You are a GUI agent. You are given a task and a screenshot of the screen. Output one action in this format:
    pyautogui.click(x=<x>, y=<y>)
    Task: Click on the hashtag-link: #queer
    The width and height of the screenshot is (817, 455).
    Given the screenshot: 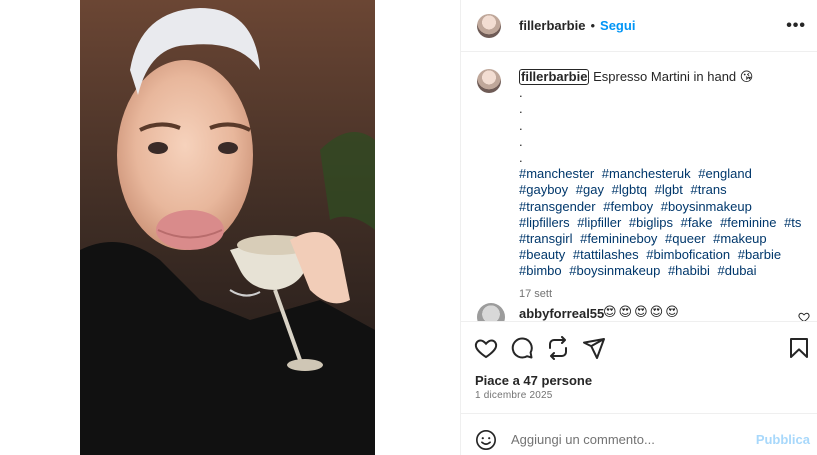 What is the action you would take?
    pyautogui.click(x=685, y=238)
    